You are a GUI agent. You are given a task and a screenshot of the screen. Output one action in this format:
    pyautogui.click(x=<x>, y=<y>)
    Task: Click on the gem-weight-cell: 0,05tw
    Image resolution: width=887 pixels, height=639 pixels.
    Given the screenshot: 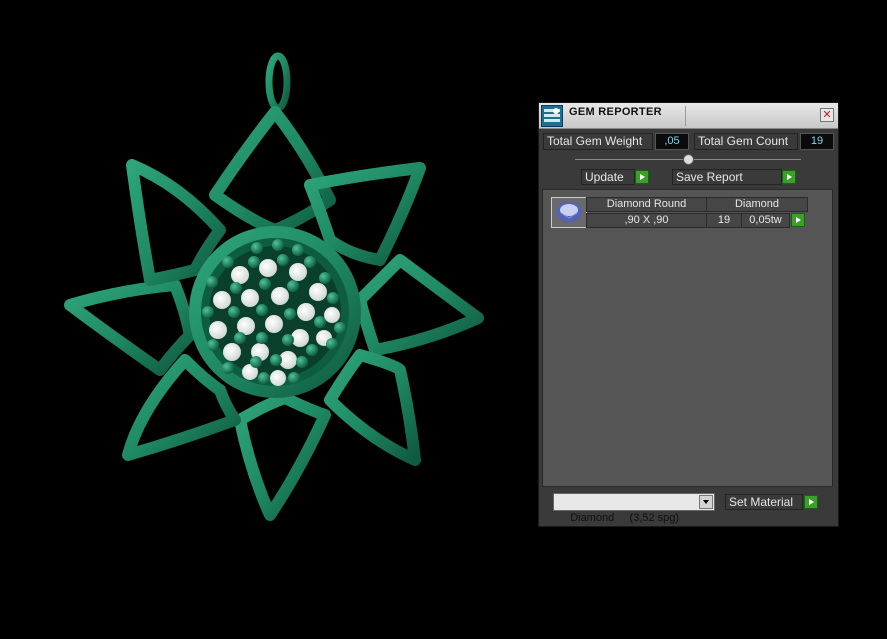 What is the action you would take?
    pyautogui.click(x=765, y=220)
    